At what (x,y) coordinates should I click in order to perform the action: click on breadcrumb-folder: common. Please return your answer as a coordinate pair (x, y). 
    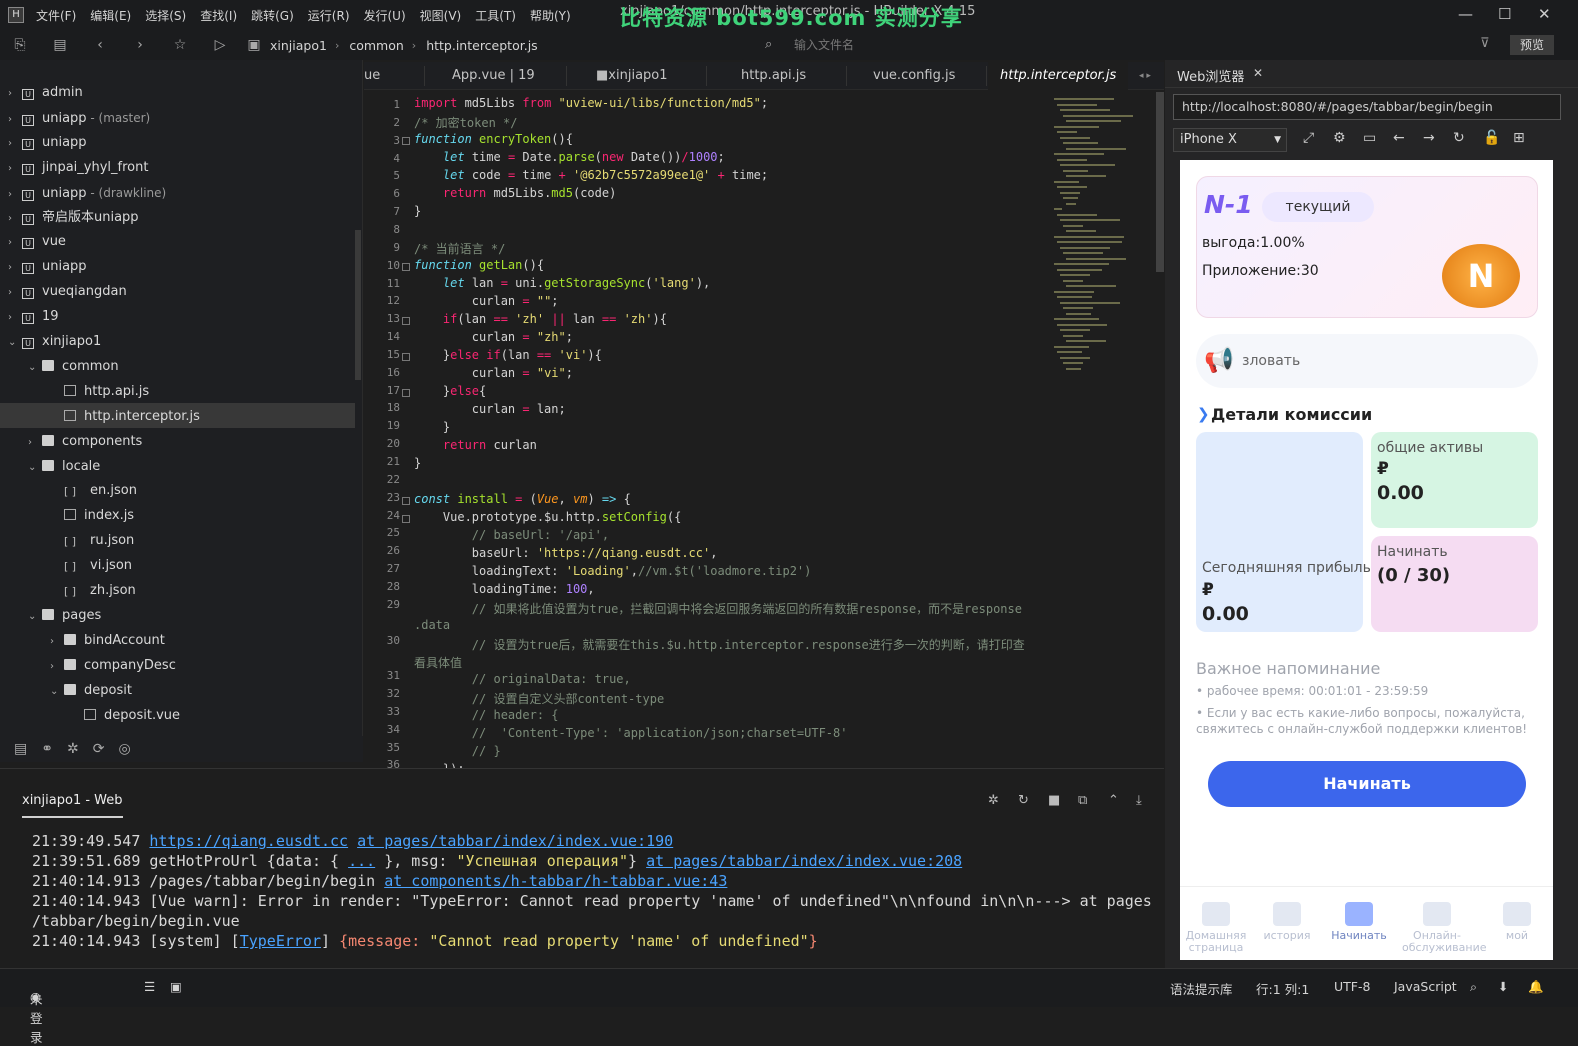
    Looking at the image, I should click on (376, 45).